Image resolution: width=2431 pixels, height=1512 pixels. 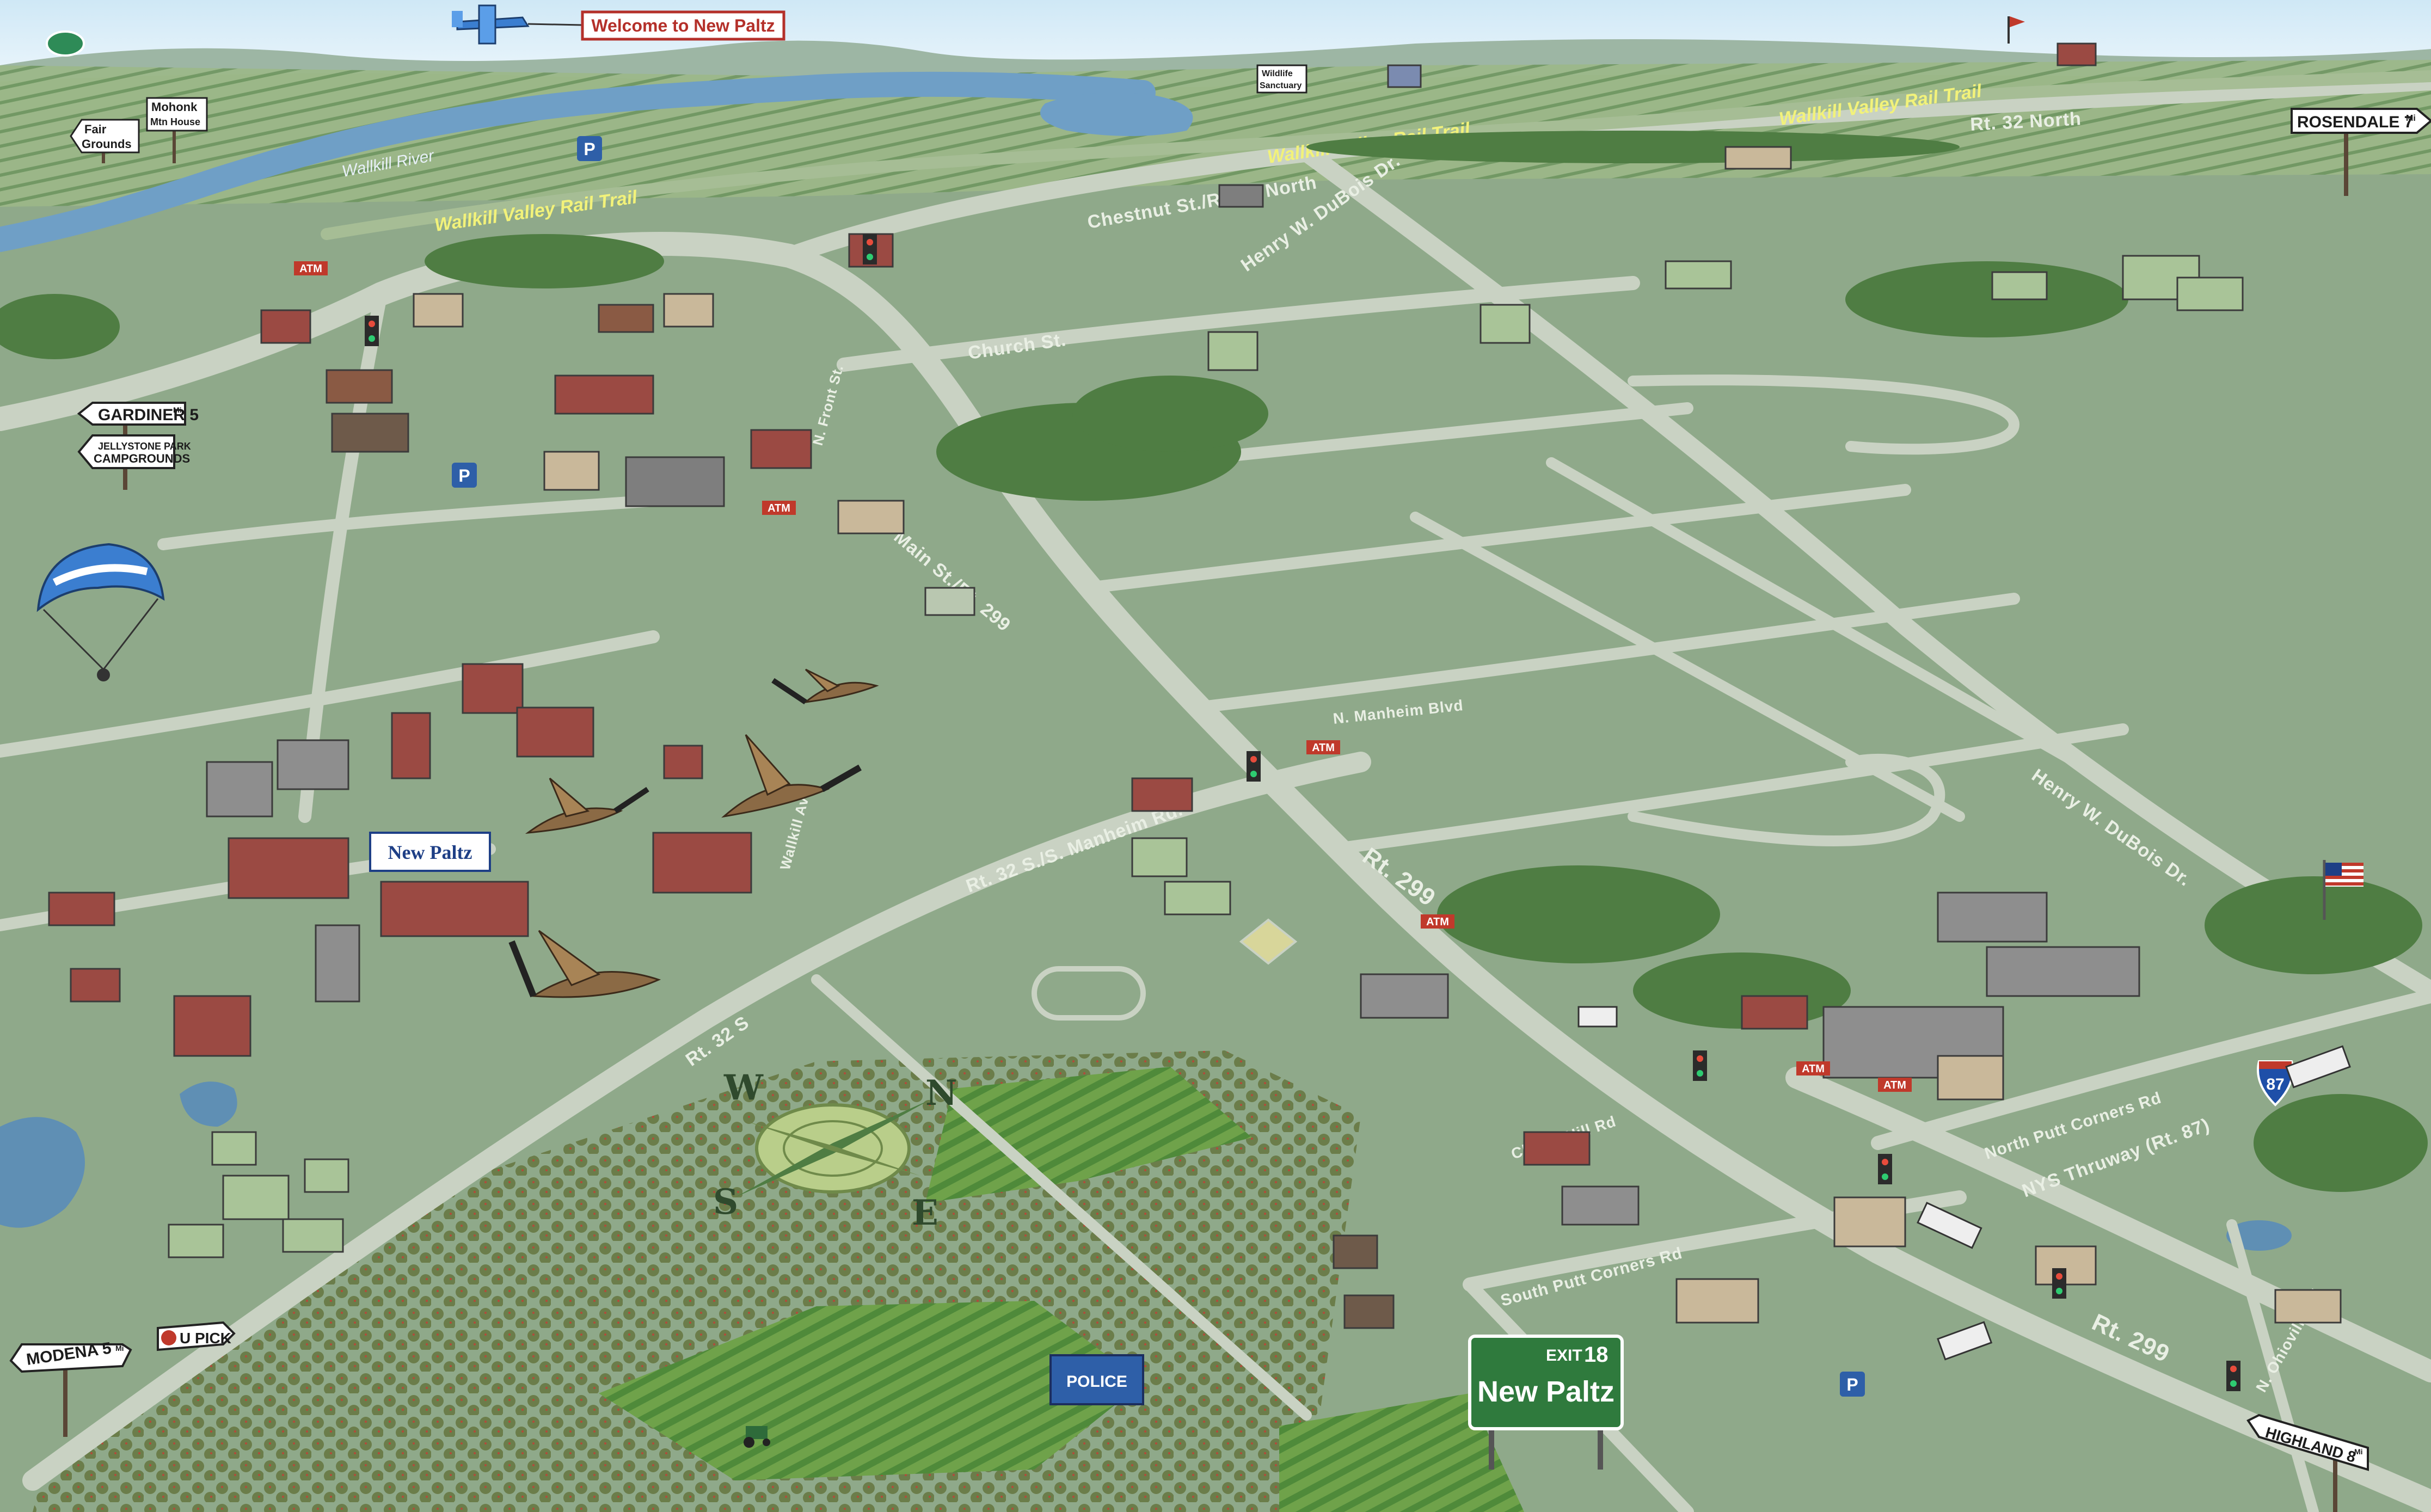 I want to click on welcome-banner-text: Welcome to New Paltz, so click(x=683, y=25).